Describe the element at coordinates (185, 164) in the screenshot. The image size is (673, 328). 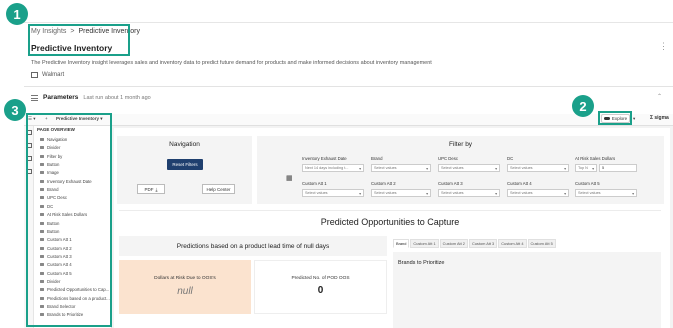
I see `reset-filters-button: Reset Filters` at that location.